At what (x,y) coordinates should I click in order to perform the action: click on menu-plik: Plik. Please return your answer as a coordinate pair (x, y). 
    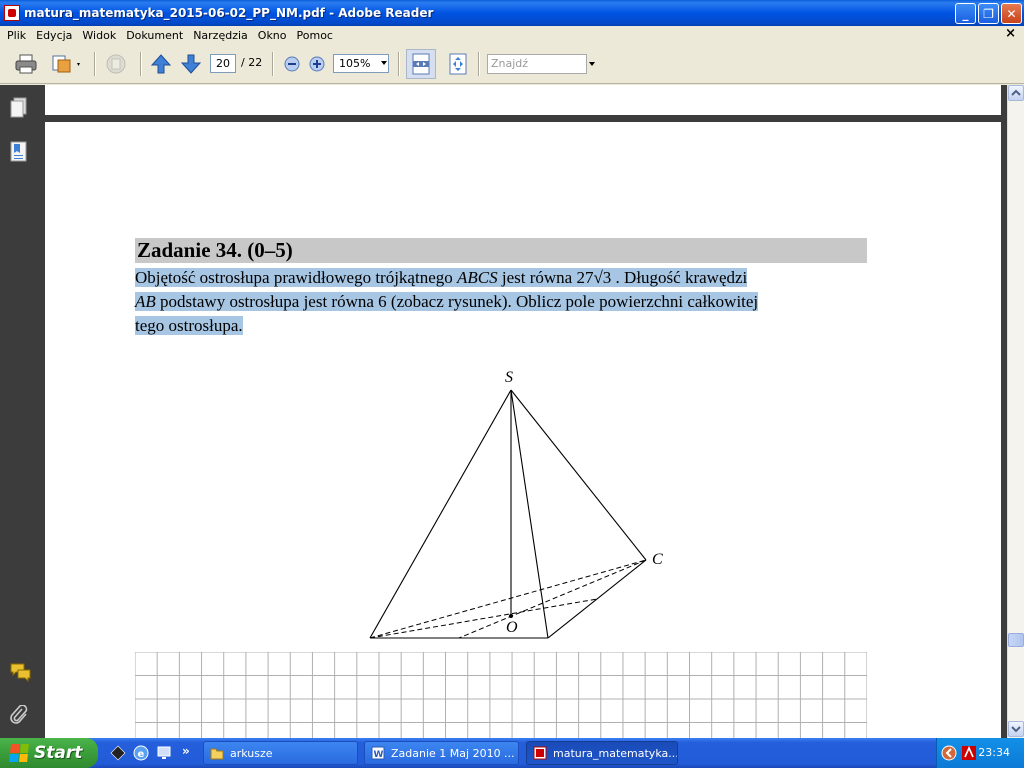
    Looking at the image, I should click on (16, 35).